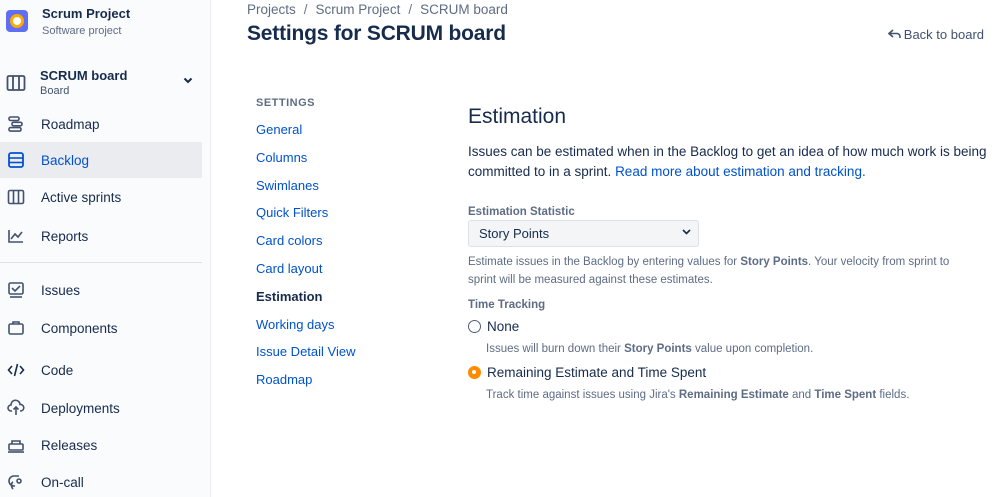 This screenshot has width=999, height=497. I want to click on time-tracking-option-remaining: Remaining Estimate and Time Spent, so click(587, 372).